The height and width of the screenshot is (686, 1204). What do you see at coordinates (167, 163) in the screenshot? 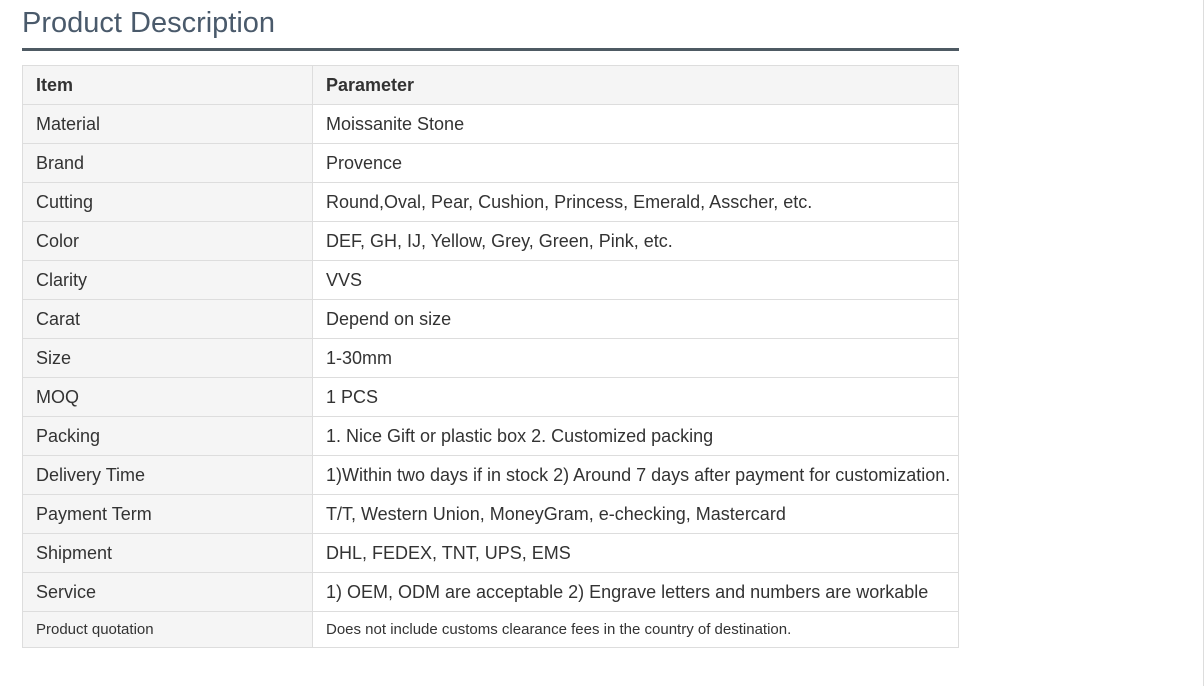
I see `item-cell: Brand` at bounding box center [167, 163].